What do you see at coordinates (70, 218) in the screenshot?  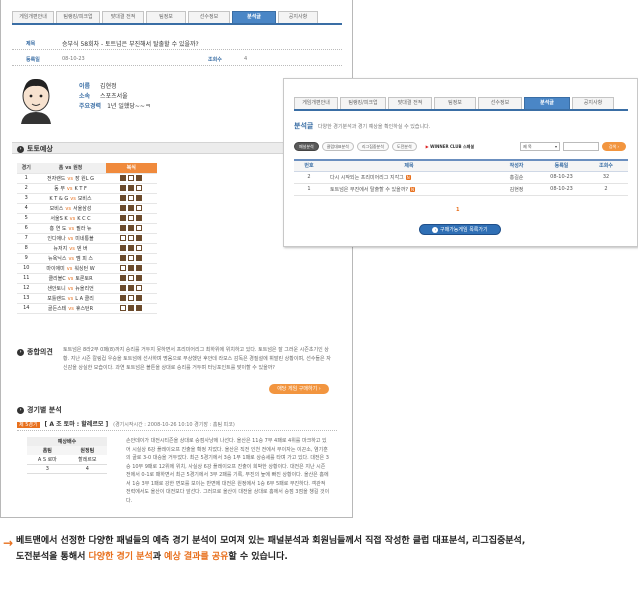 I see `row-matchup: 서울S Kvs K C C` at bounding box center [70, 218].